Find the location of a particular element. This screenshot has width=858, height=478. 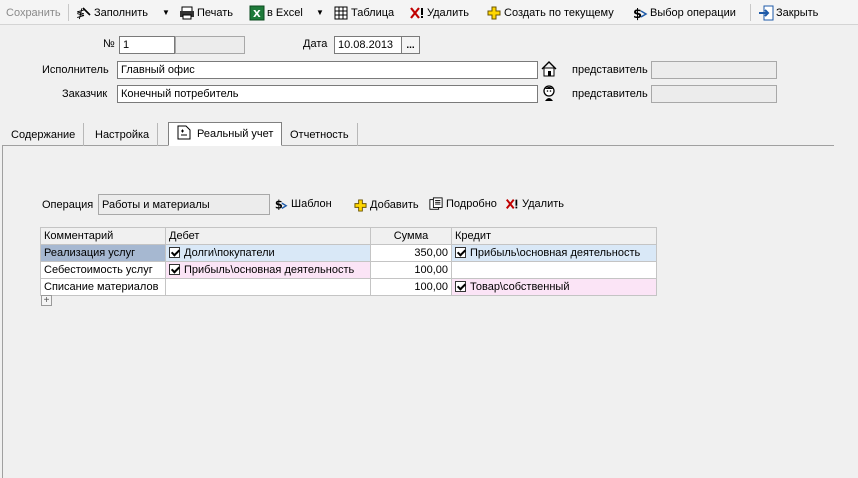

exit-icon is located at coordinates (766, 13).